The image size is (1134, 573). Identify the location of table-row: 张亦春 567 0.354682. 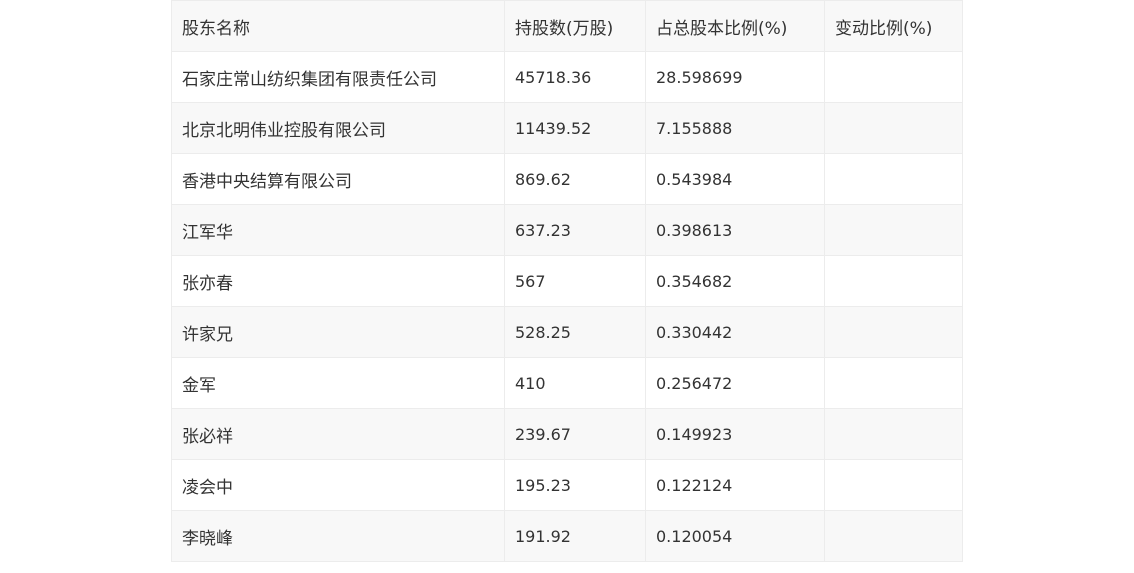
(567, 281).